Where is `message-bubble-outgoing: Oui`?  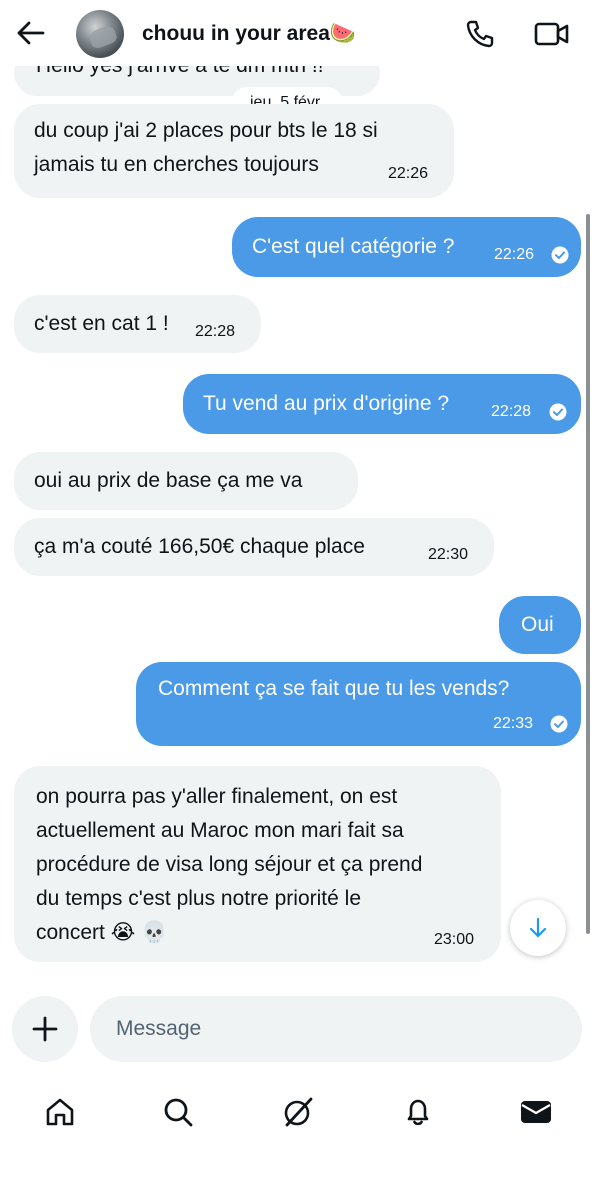 message-bubble-outgoing: Oui is located at coordinates (540, 625).